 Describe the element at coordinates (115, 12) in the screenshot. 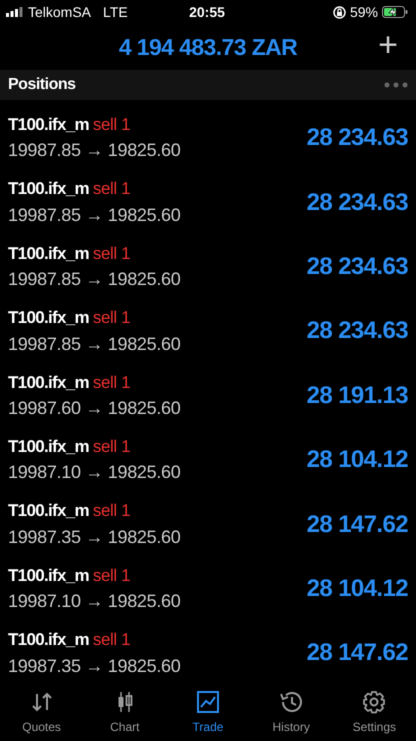

I see `network-type: LTE` at that location.